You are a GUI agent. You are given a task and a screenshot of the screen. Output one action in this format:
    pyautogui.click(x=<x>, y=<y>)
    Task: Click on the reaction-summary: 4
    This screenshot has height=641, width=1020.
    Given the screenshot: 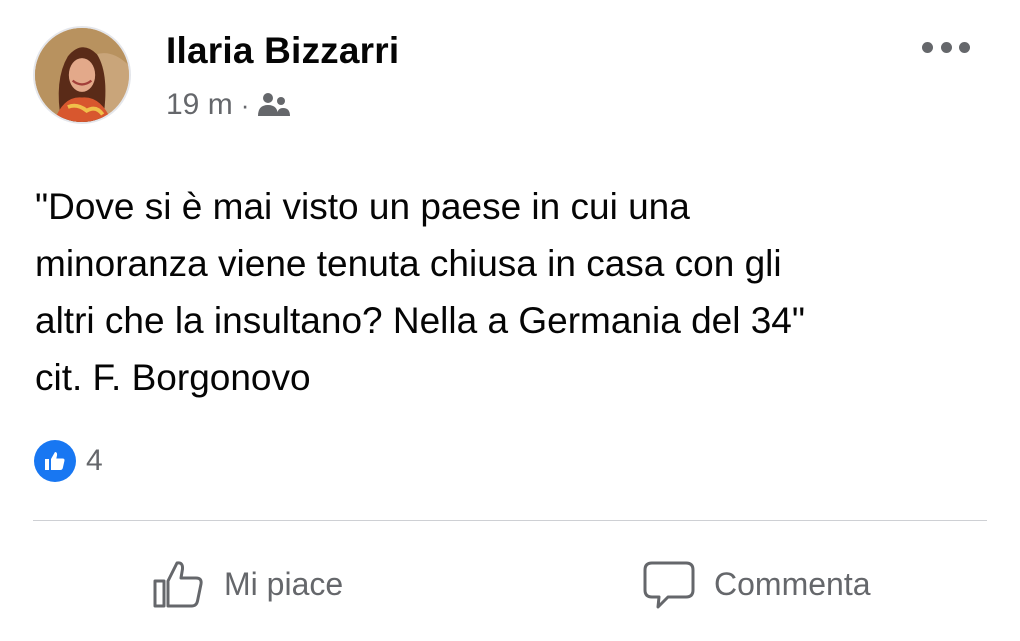 What is the action you would take?
    pyautogui.click(x=68, y=461)
    